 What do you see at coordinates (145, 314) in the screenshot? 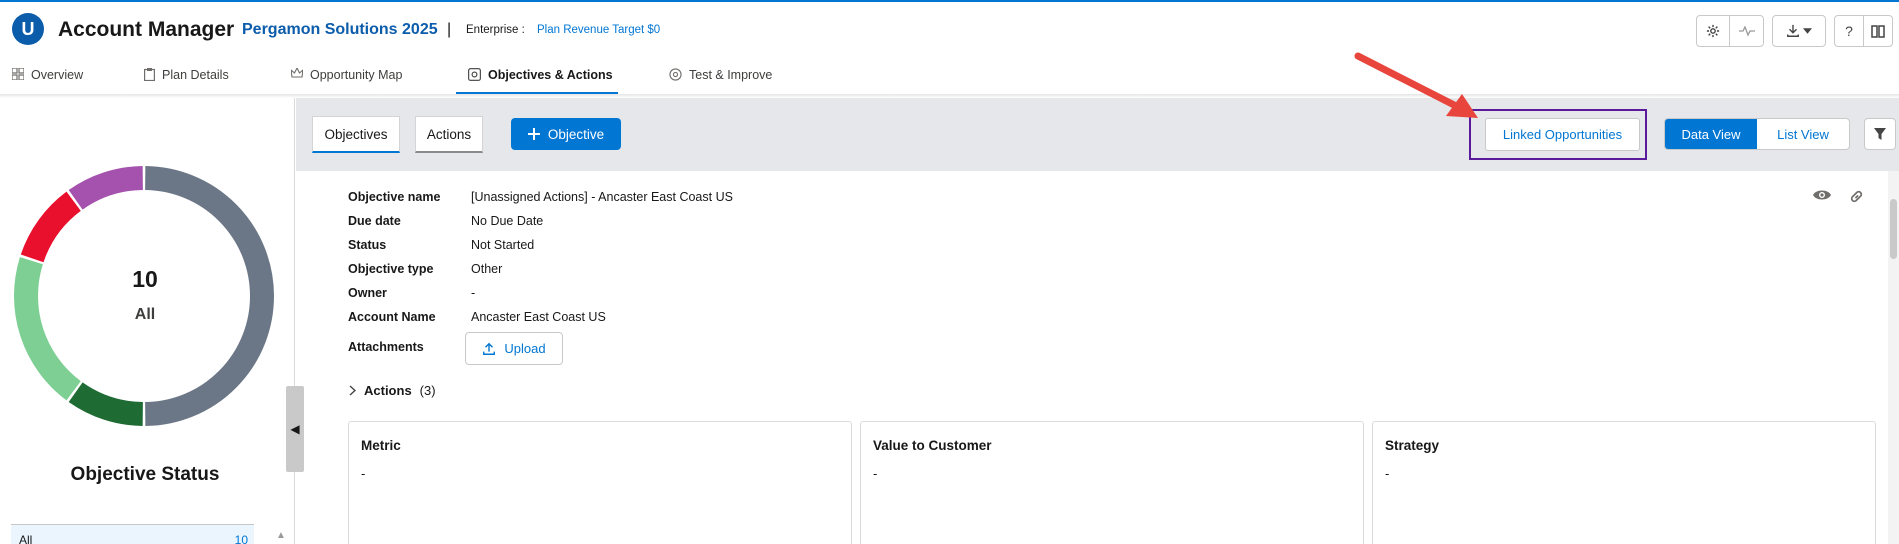
I see `donut-total-label: All` at bounding box center [145, 314].